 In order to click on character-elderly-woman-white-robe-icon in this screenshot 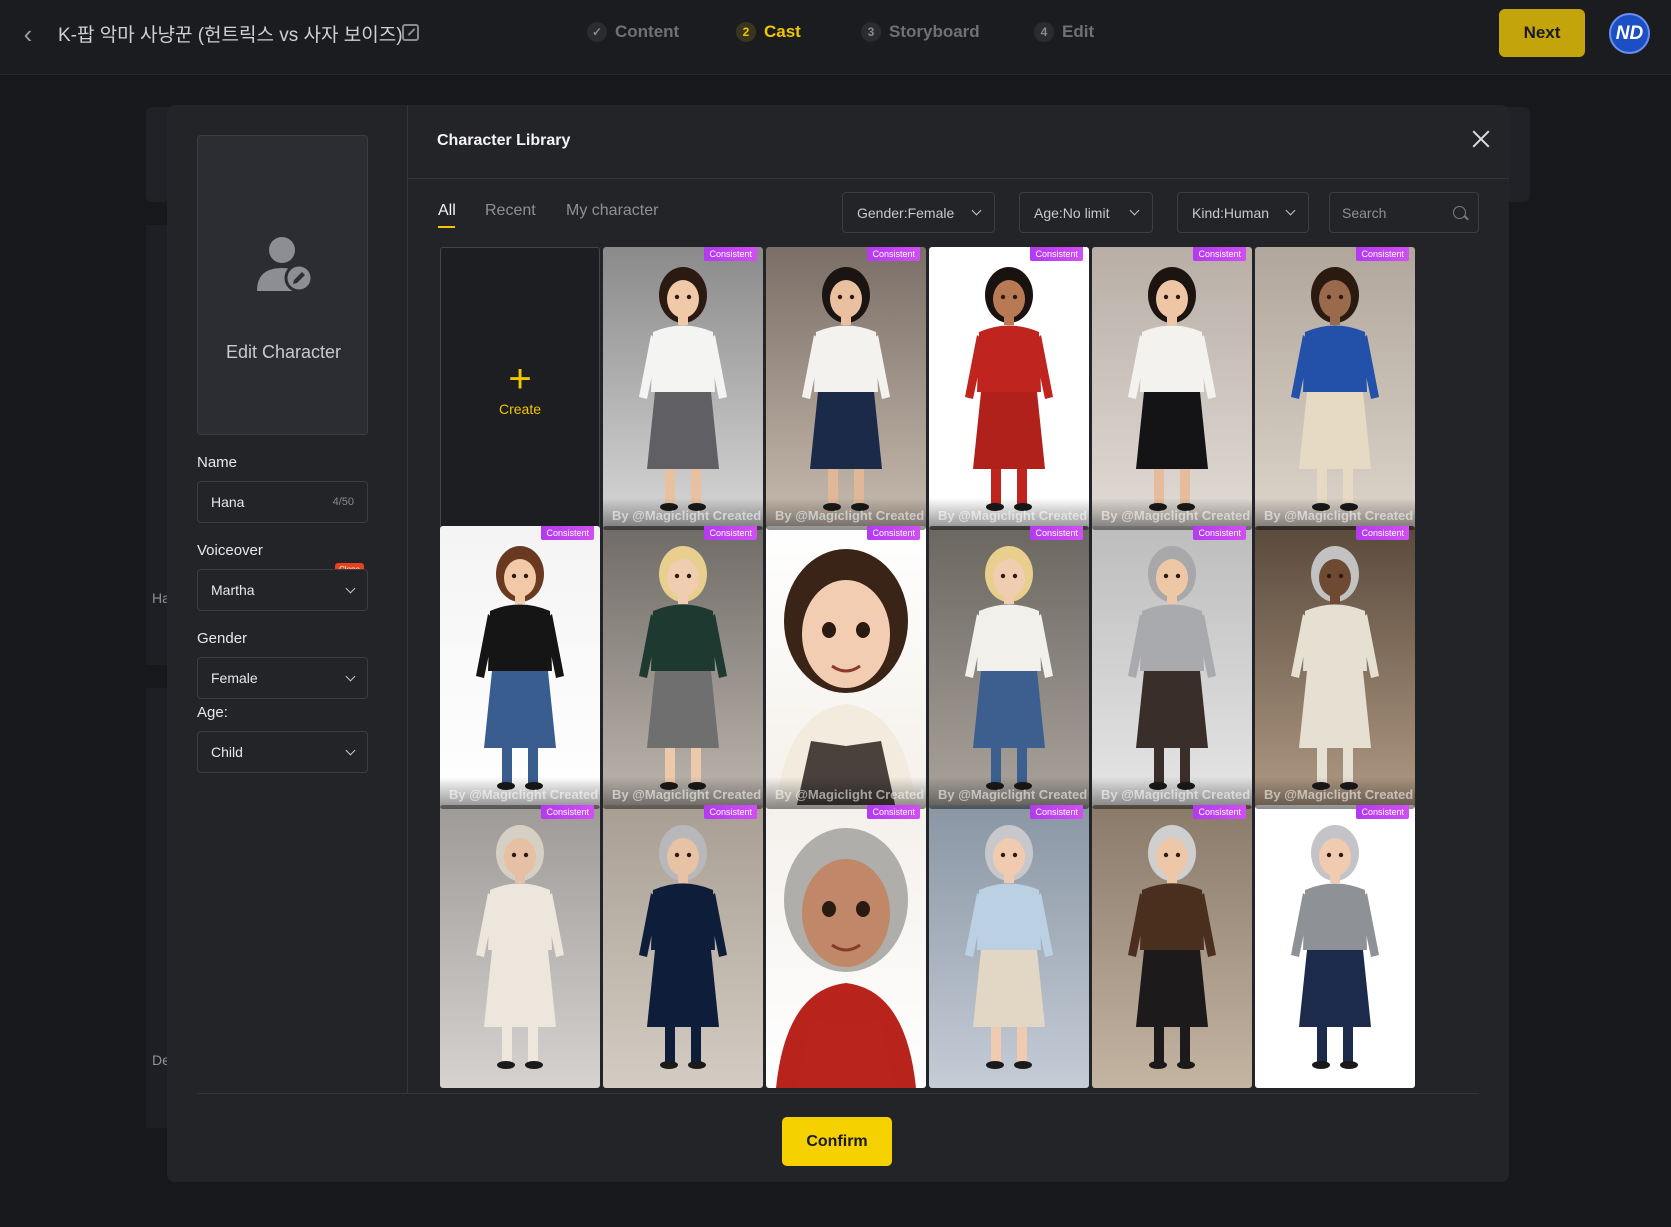, I will do `click(1335, 667)`.